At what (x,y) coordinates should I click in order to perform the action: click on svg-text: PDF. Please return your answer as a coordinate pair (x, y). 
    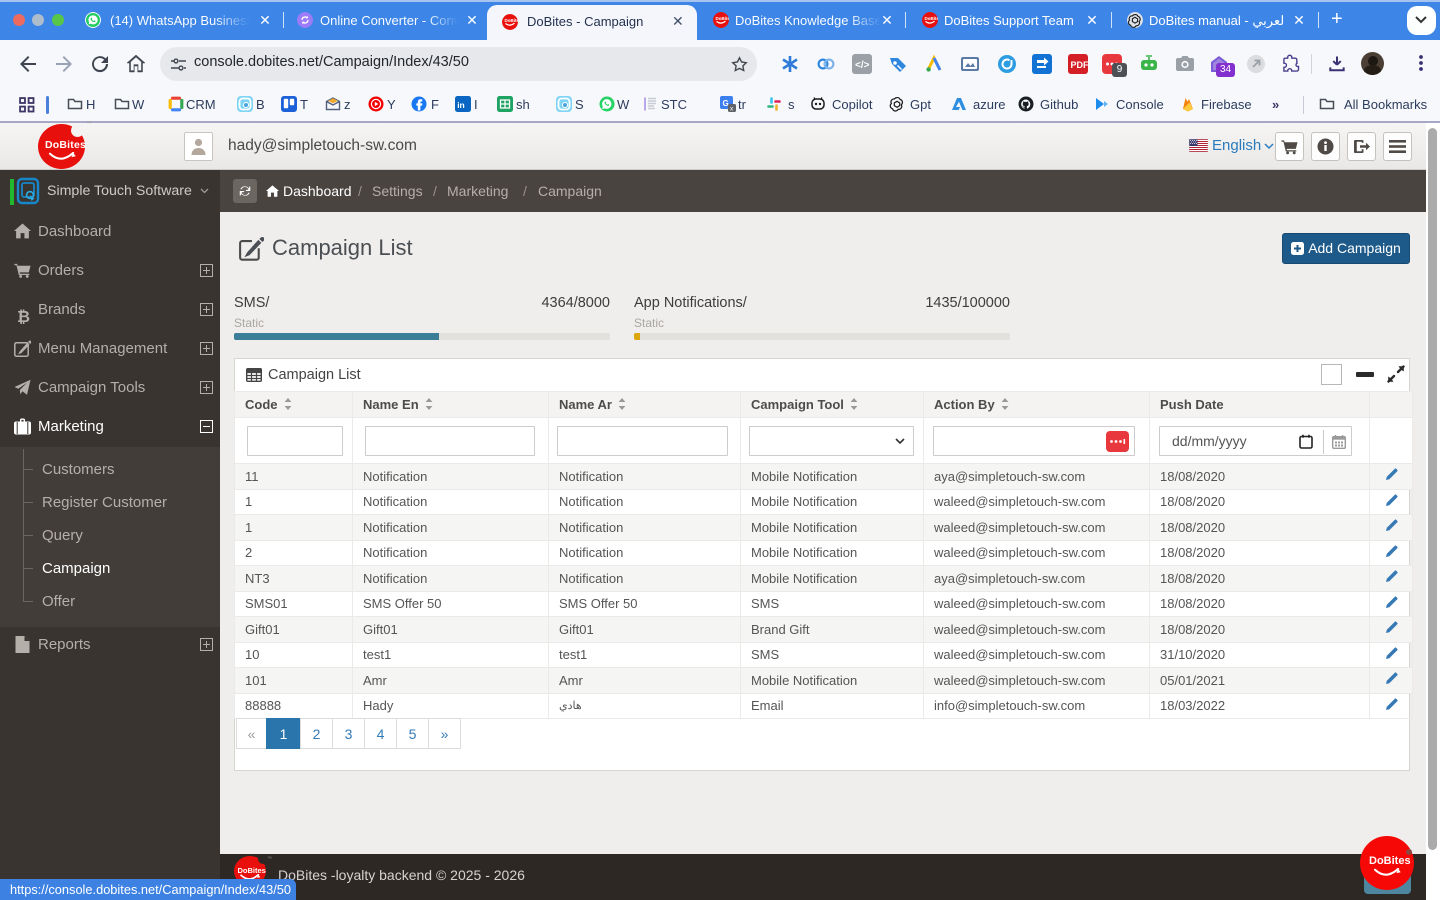
    Looking at the image, I should click on (1080, 65).